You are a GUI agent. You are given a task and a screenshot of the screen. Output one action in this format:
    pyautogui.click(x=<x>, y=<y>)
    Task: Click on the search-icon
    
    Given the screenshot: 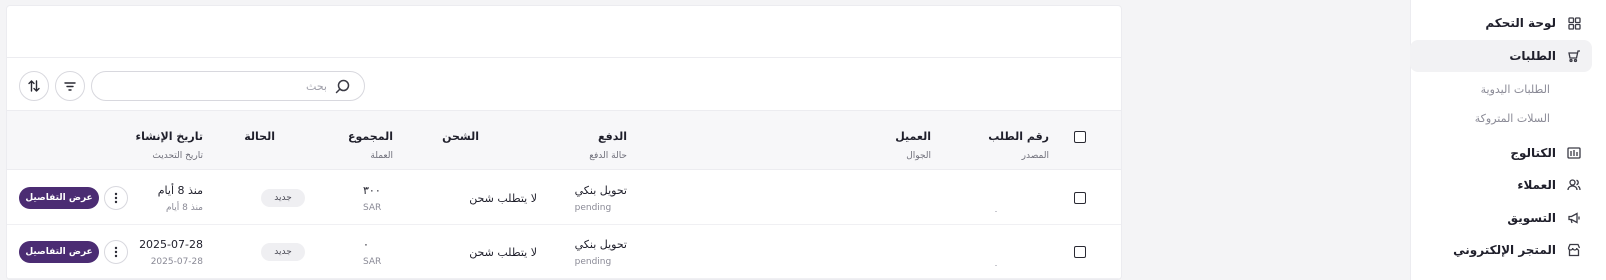 What is the action you would take?
    pyautogui.click(x=342, y=86)
    